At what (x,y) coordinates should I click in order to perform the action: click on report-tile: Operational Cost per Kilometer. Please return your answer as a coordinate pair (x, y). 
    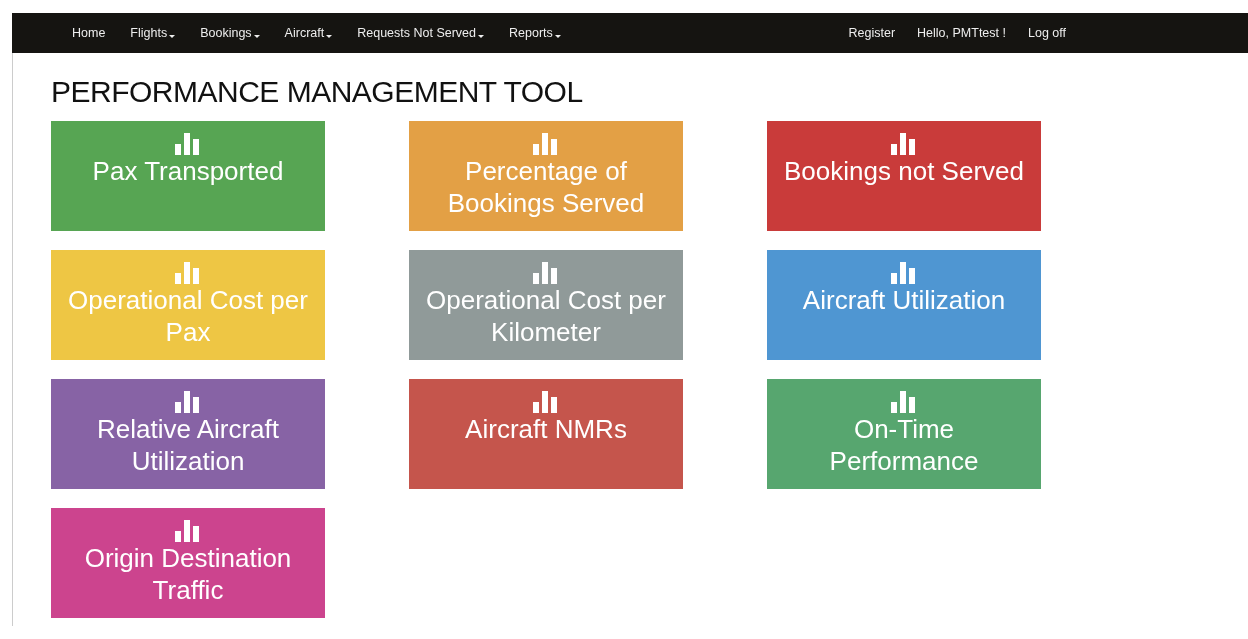
    Looking at the image, I should click on (546, 305).